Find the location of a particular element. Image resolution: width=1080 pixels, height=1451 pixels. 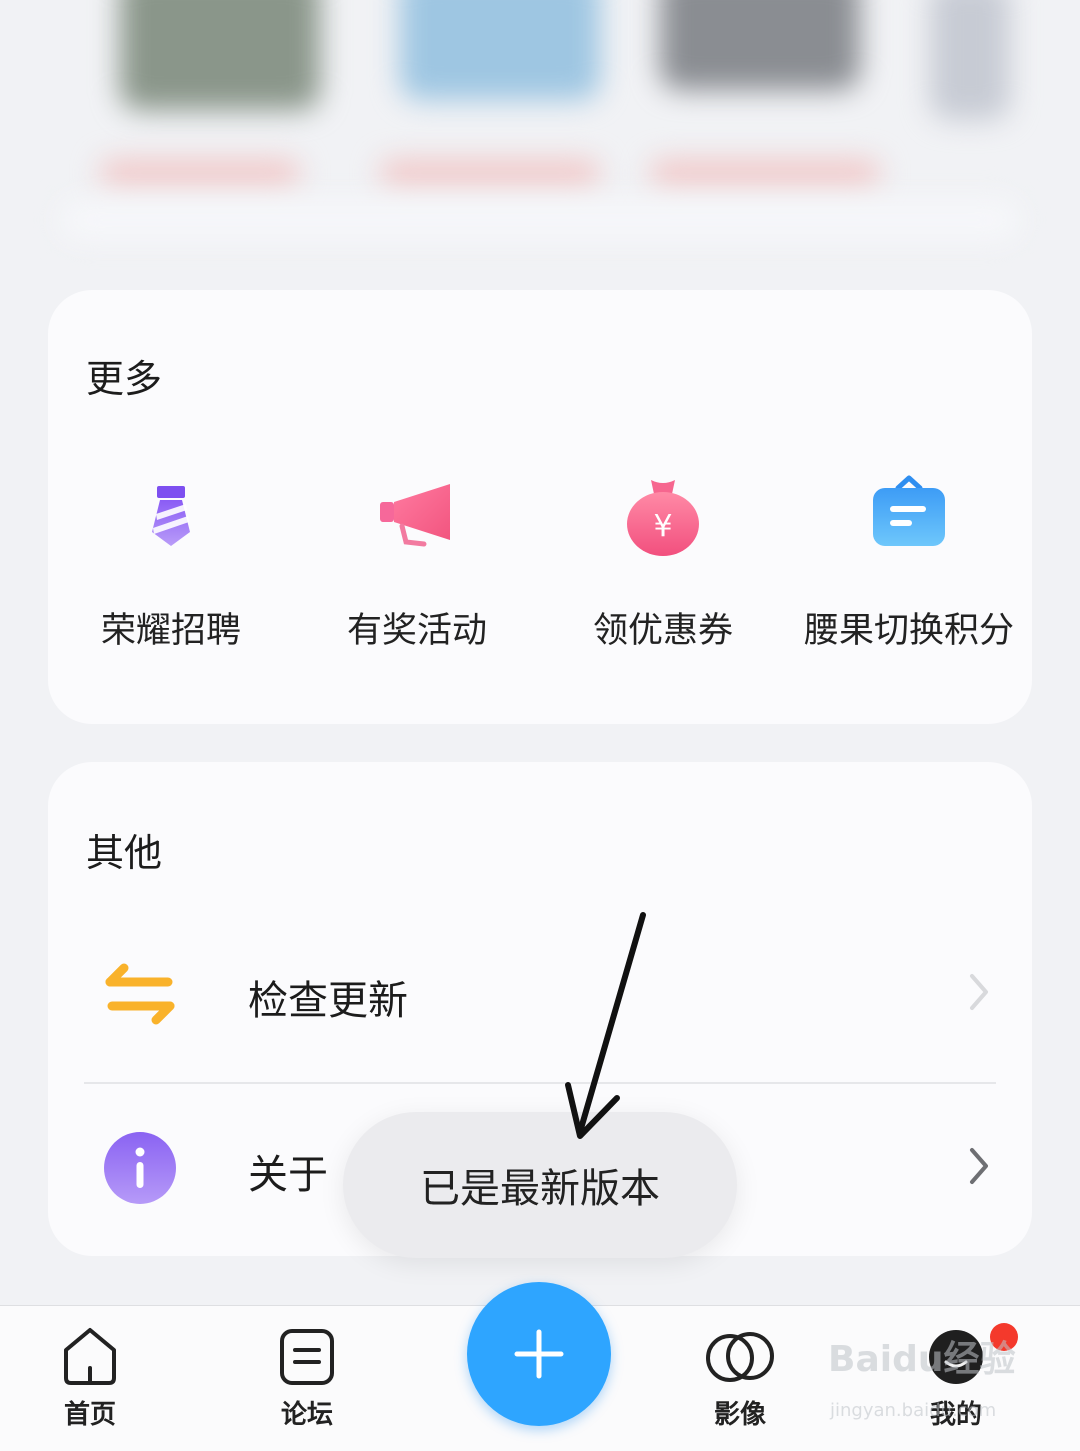

grid-item-points-switch: 腰果切换积分 is located at coordinates (909, 561).